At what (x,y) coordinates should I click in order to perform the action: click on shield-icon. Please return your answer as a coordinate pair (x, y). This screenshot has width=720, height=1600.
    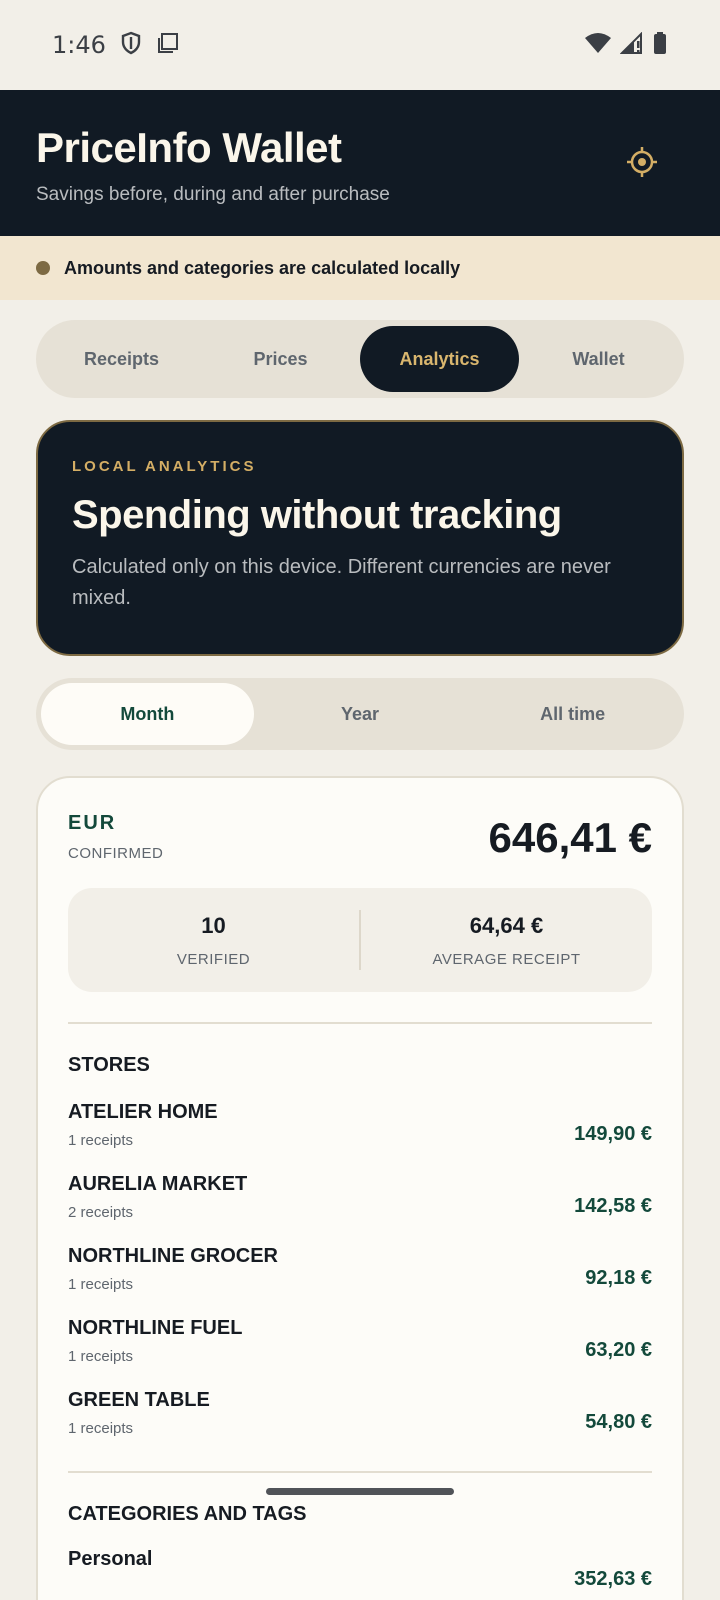
    Looking at the image, I should click on (131, 45).